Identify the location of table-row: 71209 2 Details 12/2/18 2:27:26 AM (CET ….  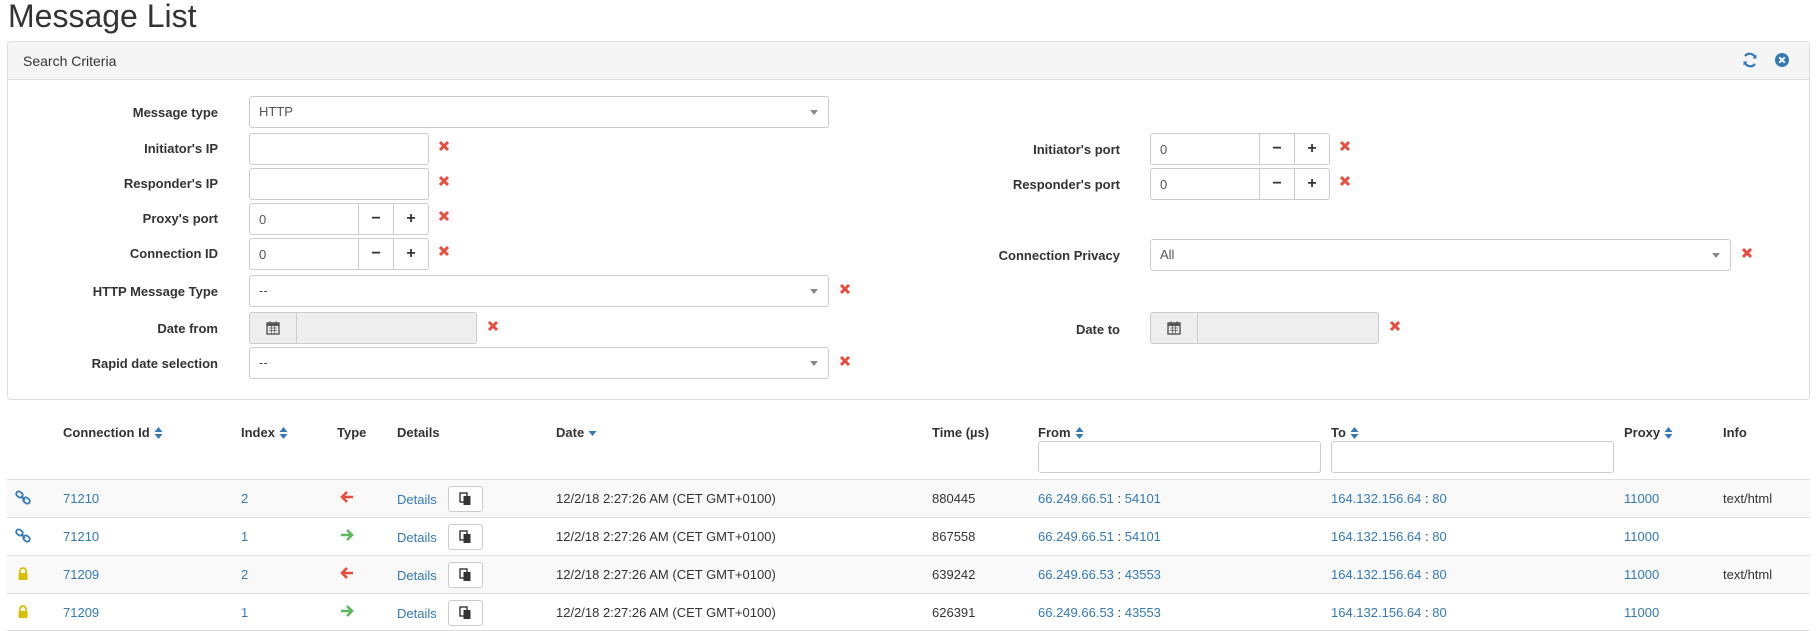
(908, 574).